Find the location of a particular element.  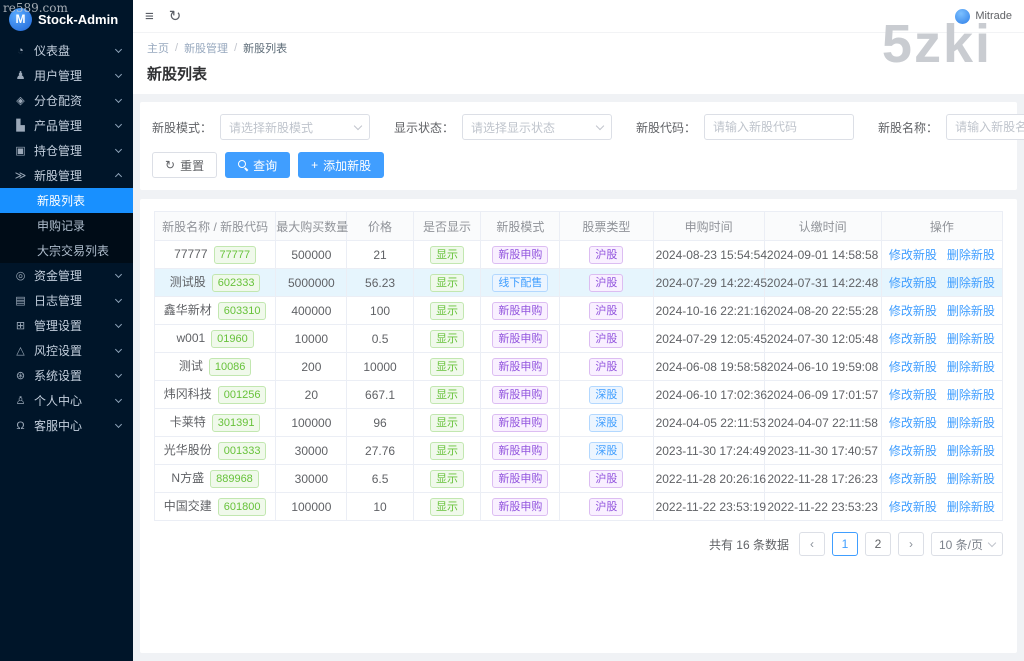

sidebar-item-label: 用户管理 is located at coordinates (58, 76).